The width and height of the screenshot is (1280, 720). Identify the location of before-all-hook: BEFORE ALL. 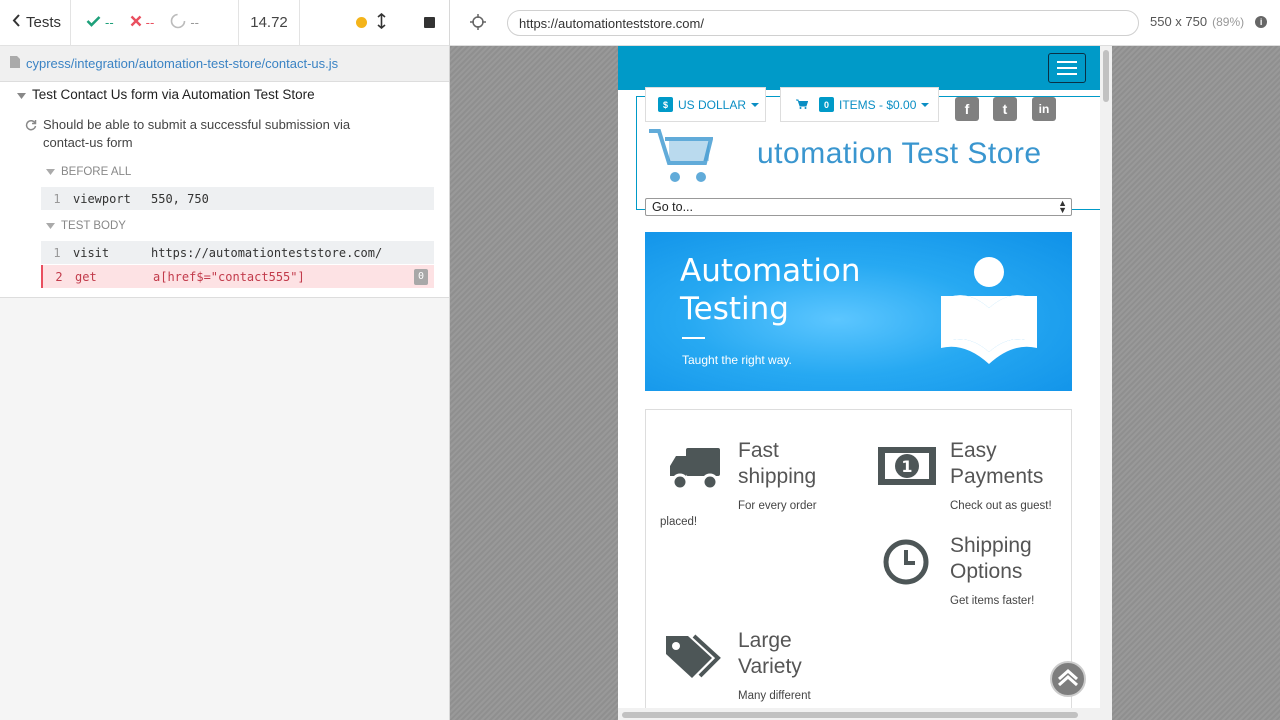
(88, 172).